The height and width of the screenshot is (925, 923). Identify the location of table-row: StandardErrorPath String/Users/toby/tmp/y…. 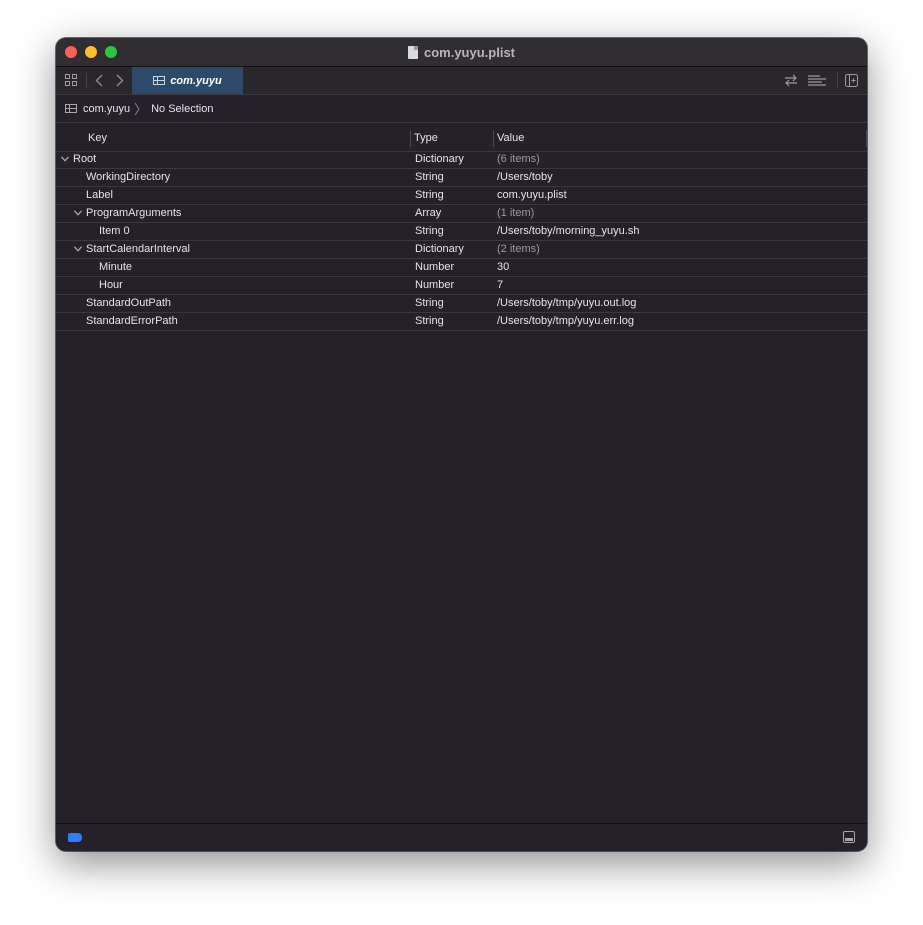
(461, 322).